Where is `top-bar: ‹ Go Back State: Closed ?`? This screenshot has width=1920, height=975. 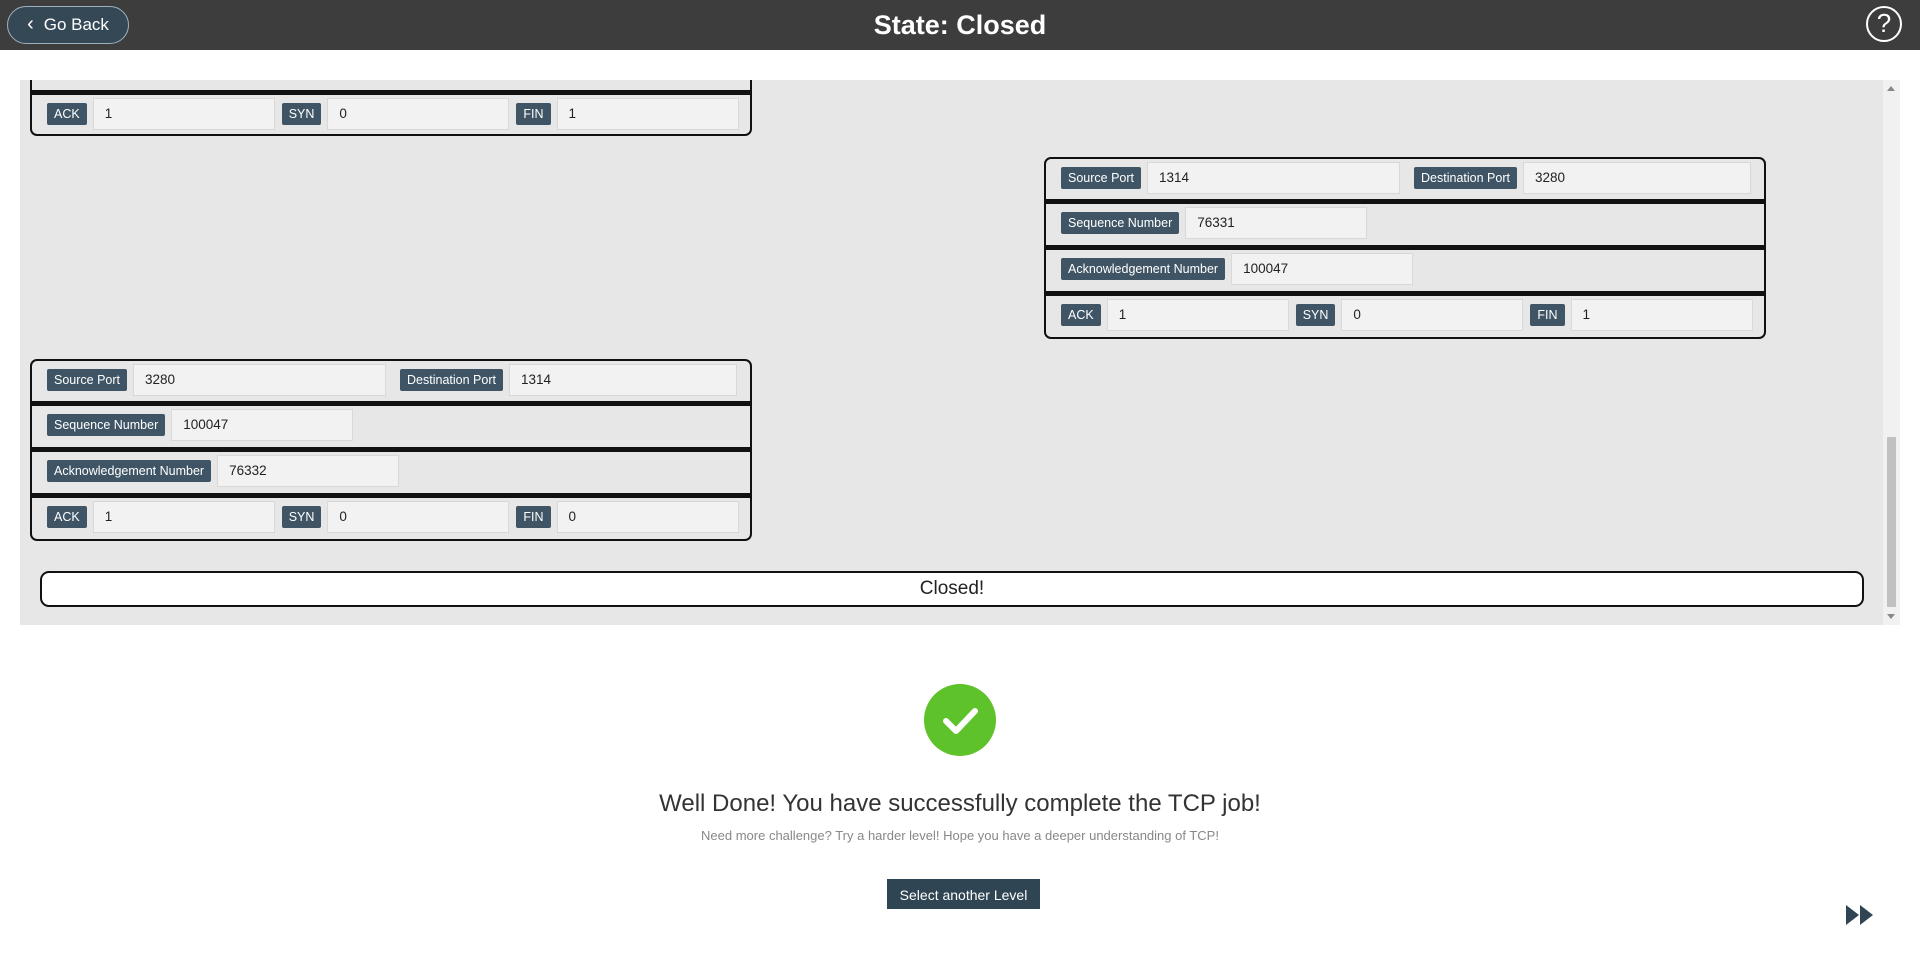 top-bar: ‹ Go Back State: Closed ? is located at coordinates (960, 25).